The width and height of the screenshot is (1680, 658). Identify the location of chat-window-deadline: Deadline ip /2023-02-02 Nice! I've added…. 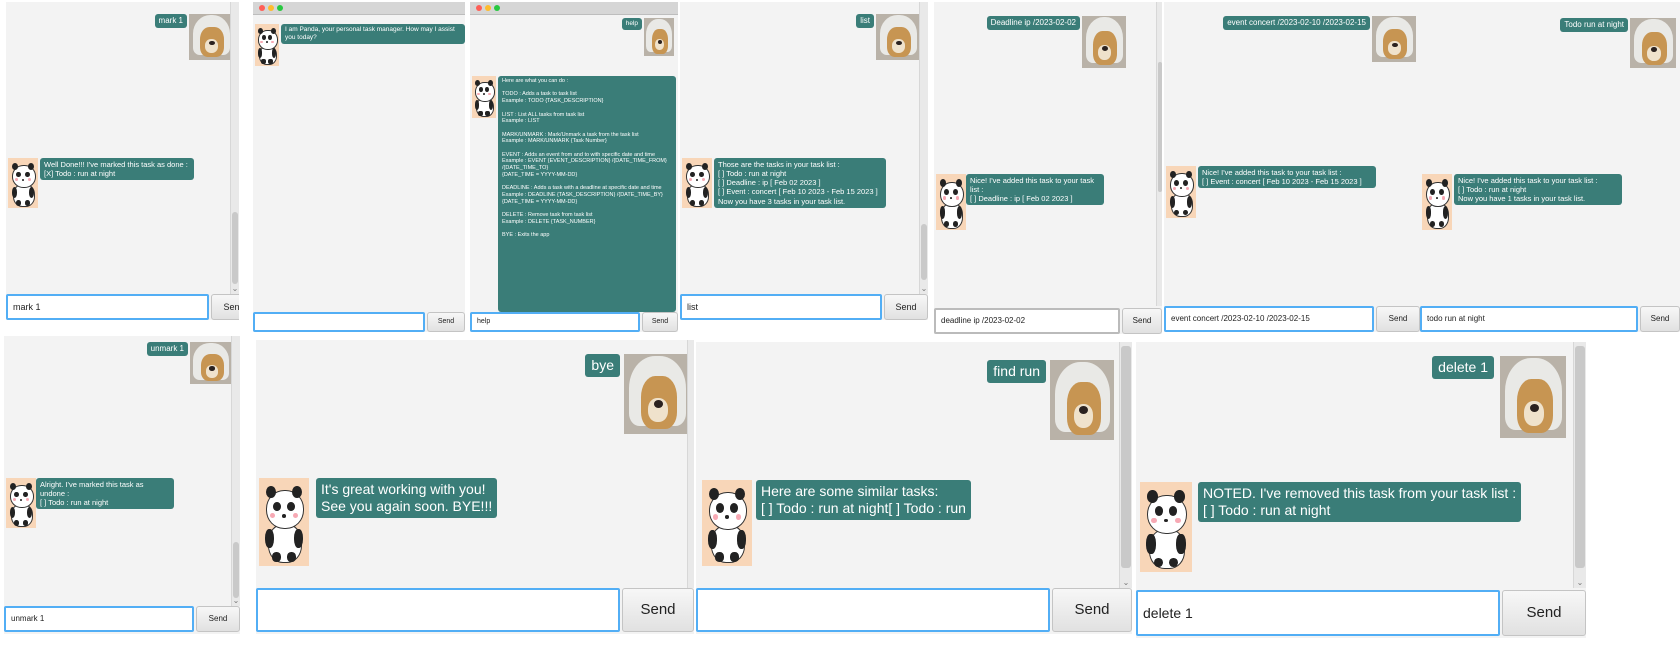
(1048, 168).